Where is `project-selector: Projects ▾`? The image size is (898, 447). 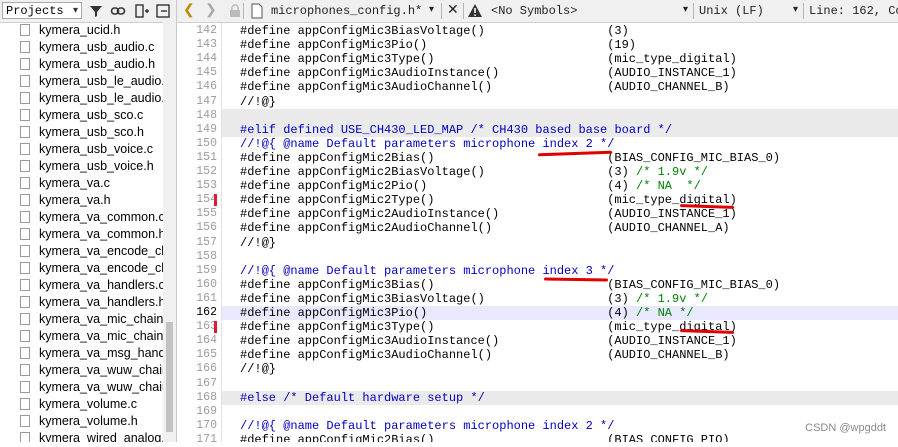 project-selector: Projects ▾ is located at coordinates (42, 10).